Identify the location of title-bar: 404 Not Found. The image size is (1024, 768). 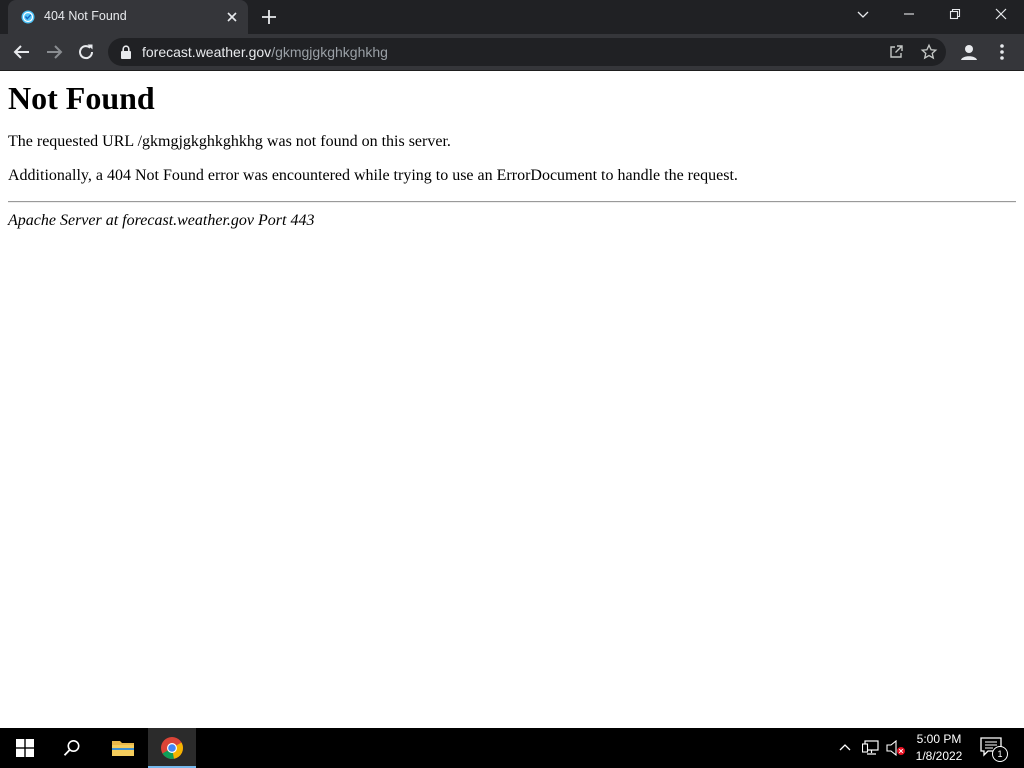
(512, 17).